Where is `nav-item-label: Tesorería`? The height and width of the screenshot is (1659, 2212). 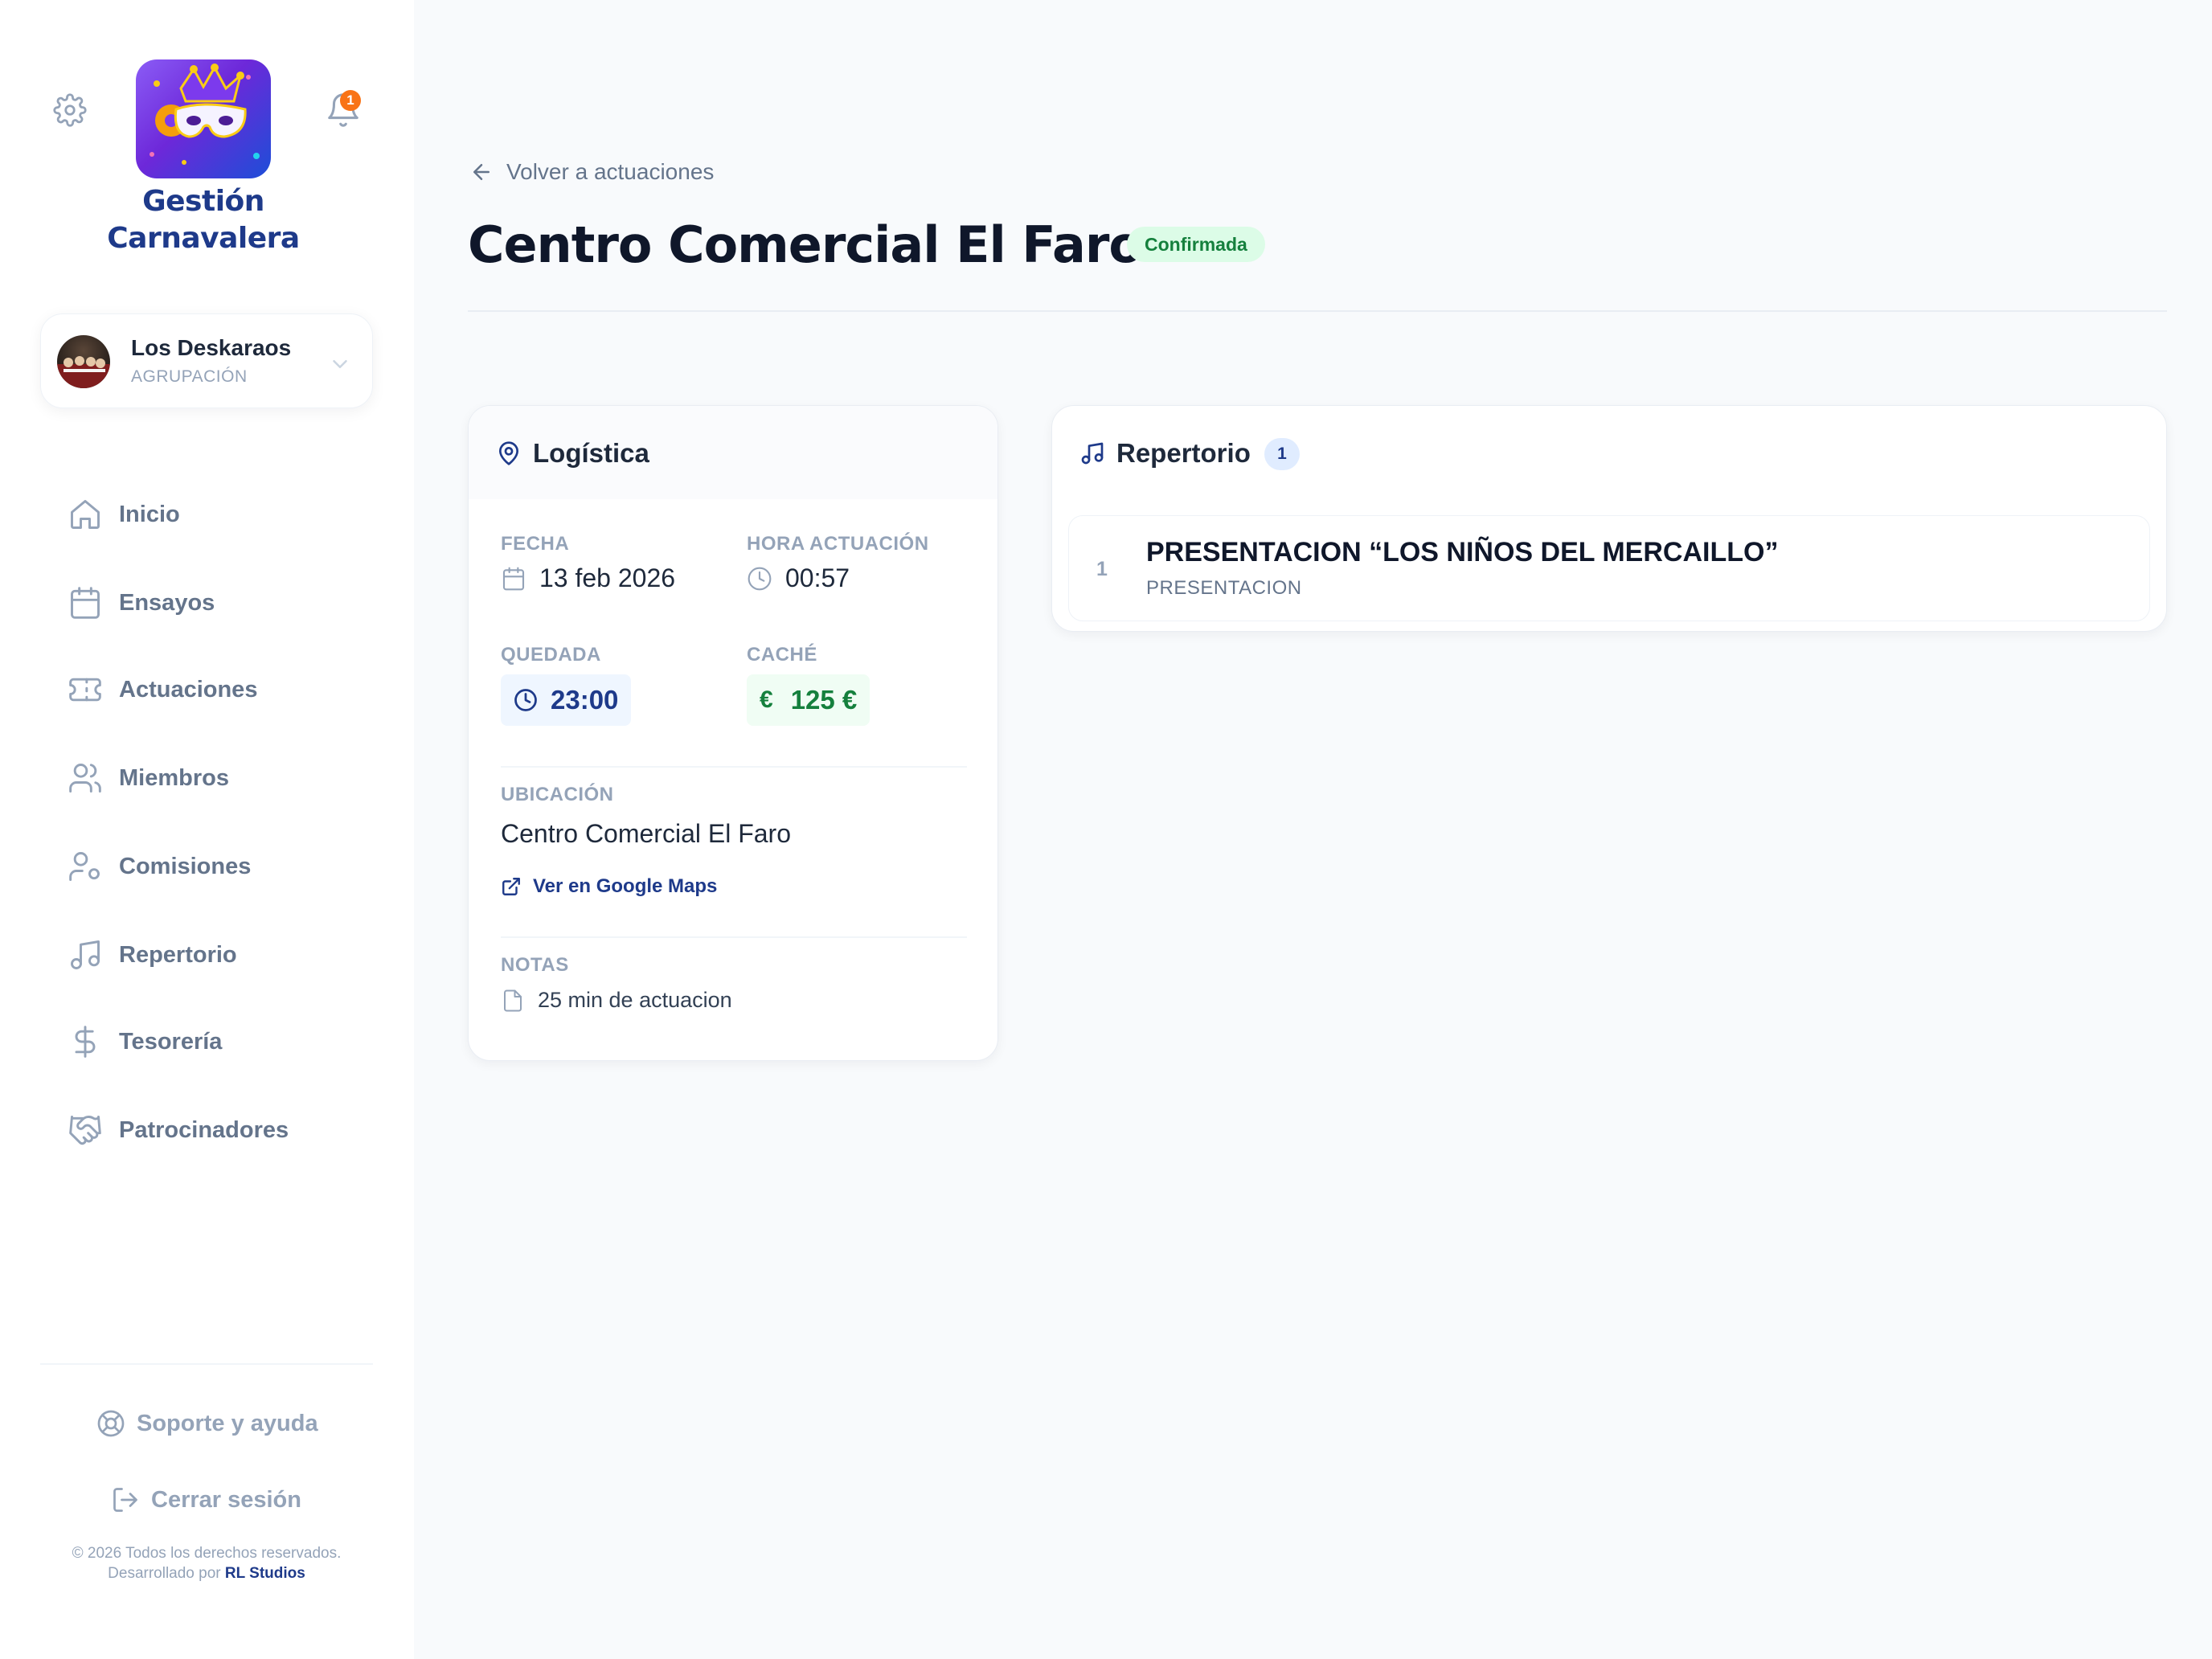 nav-item-label: Tesorería is located at coordinates (171, 1041).